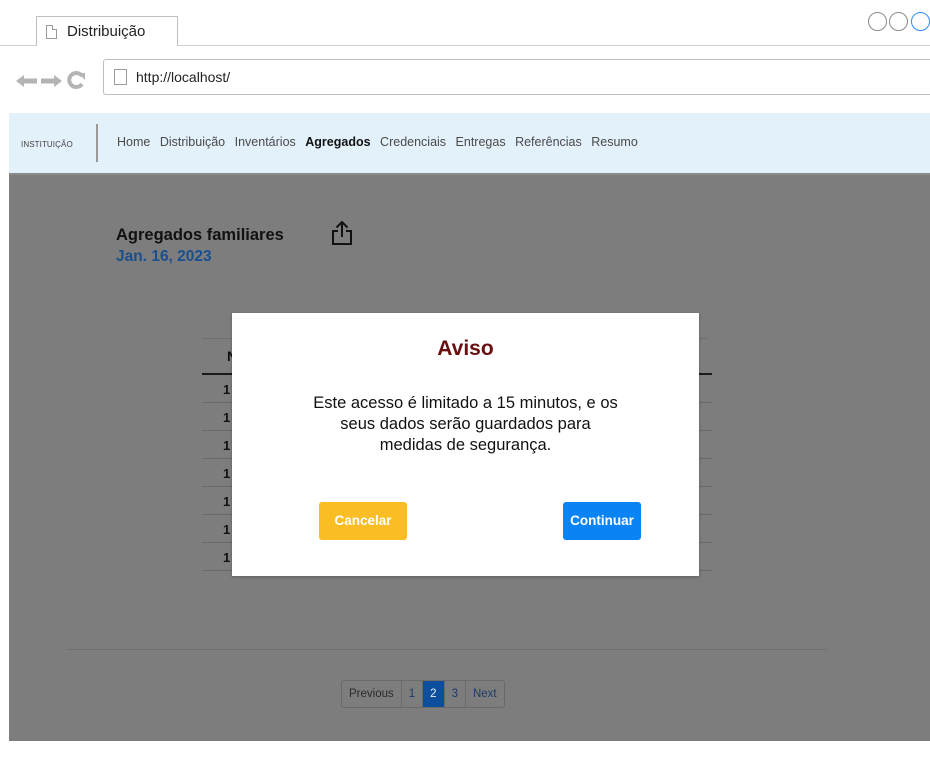 This screenshot has height=769, width=930. I want to click on share-icon, so click(342, 233).